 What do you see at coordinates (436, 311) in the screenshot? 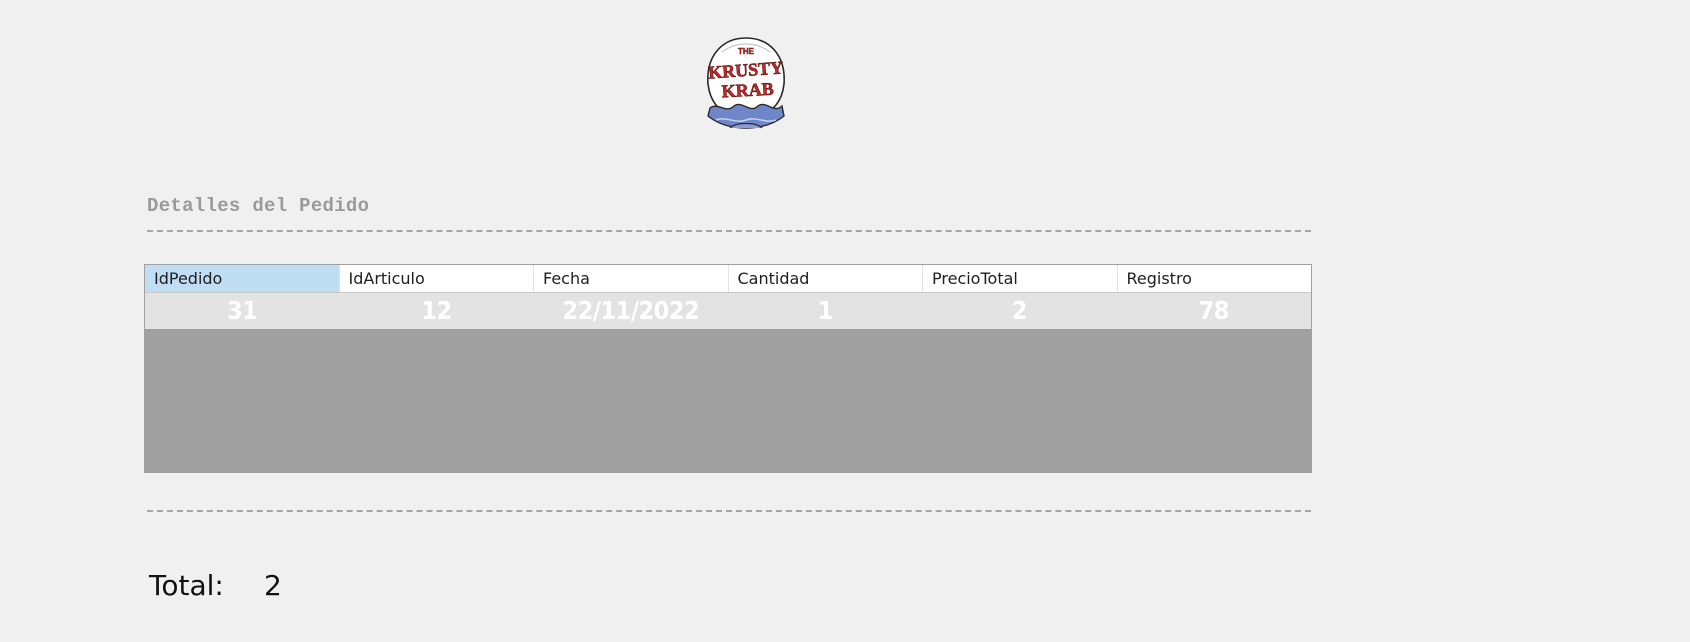
I see `cell-idarticulo: 12` at bounding box center [436, 311].